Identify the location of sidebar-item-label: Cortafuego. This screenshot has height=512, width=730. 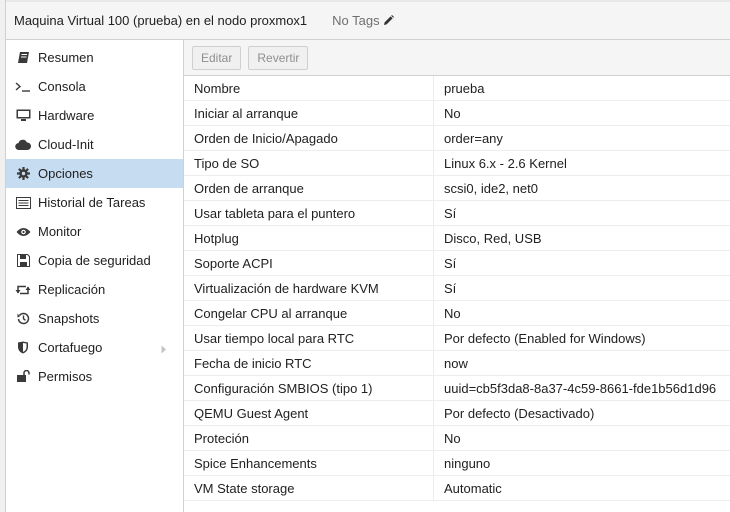
(70, 347).